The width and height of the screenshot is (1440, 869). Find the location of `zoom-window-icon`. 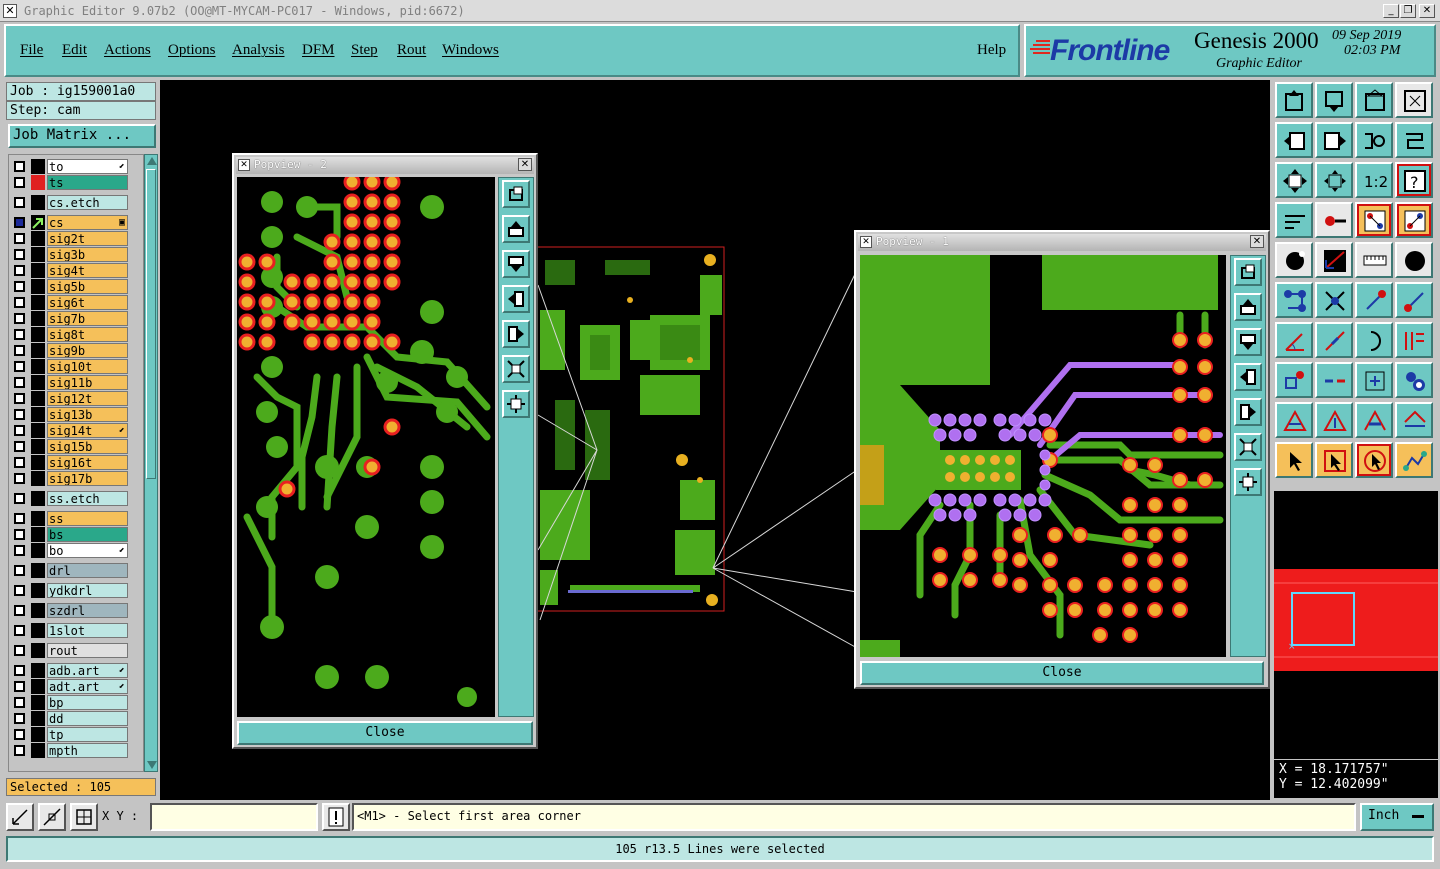

zoom-window-icon is located at coordinates (1334, 100).